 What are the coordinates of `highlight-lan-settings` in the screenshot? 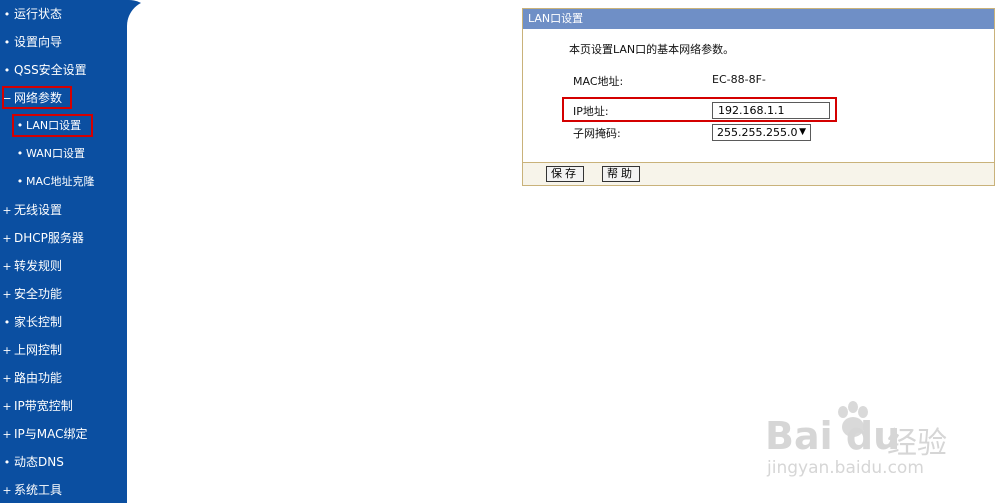 It's located at (52, 125).